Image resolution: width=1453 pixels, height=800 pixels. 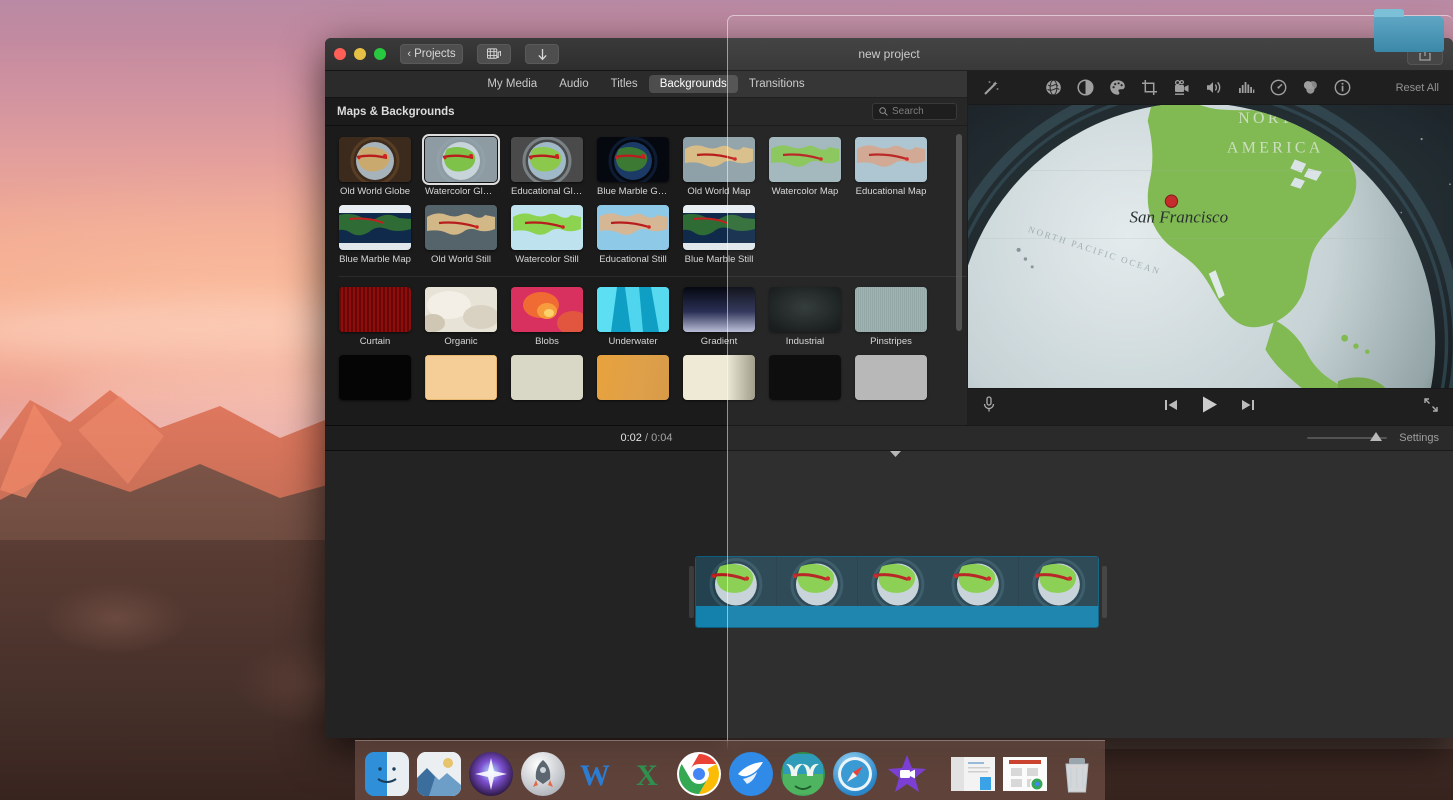 I want to click on dock-item-microsoft-excel: X, so click(x=647, y=774).